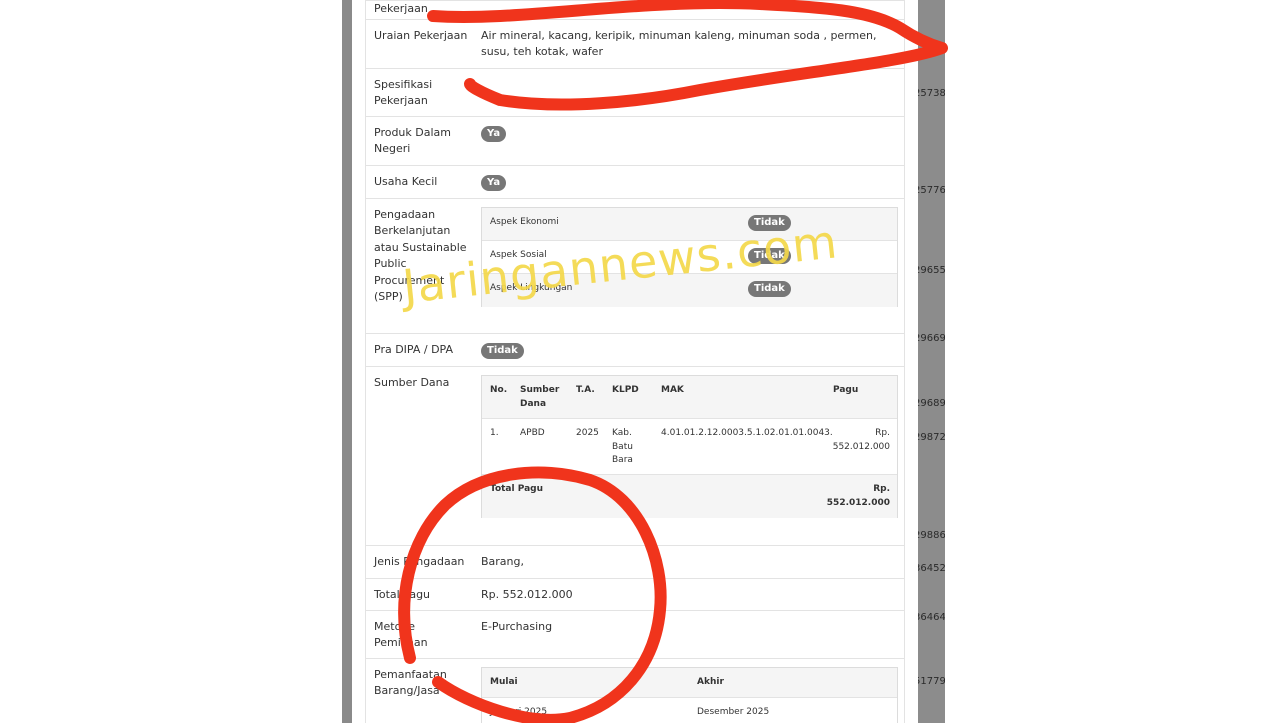  I want to click on annotation-circle-stroke, so click(532, 594).